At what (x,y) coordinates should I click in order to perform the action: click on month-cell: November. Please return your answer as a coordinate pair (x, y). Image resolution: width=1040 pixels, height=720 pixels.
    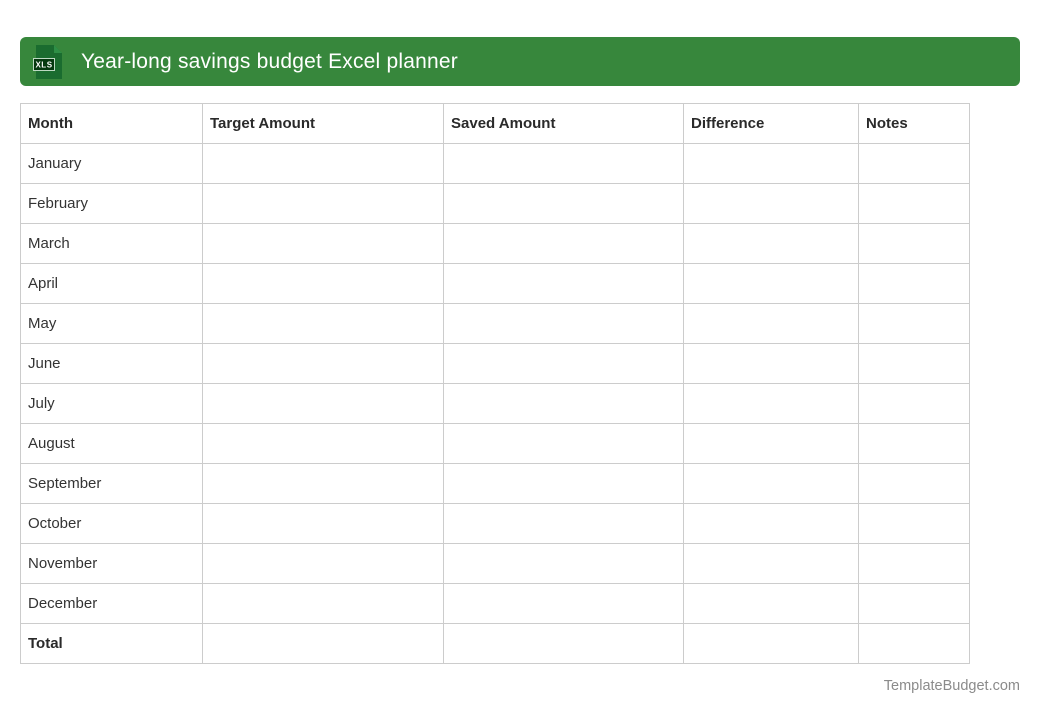
    Looking at the image, I should click on (111, 563).